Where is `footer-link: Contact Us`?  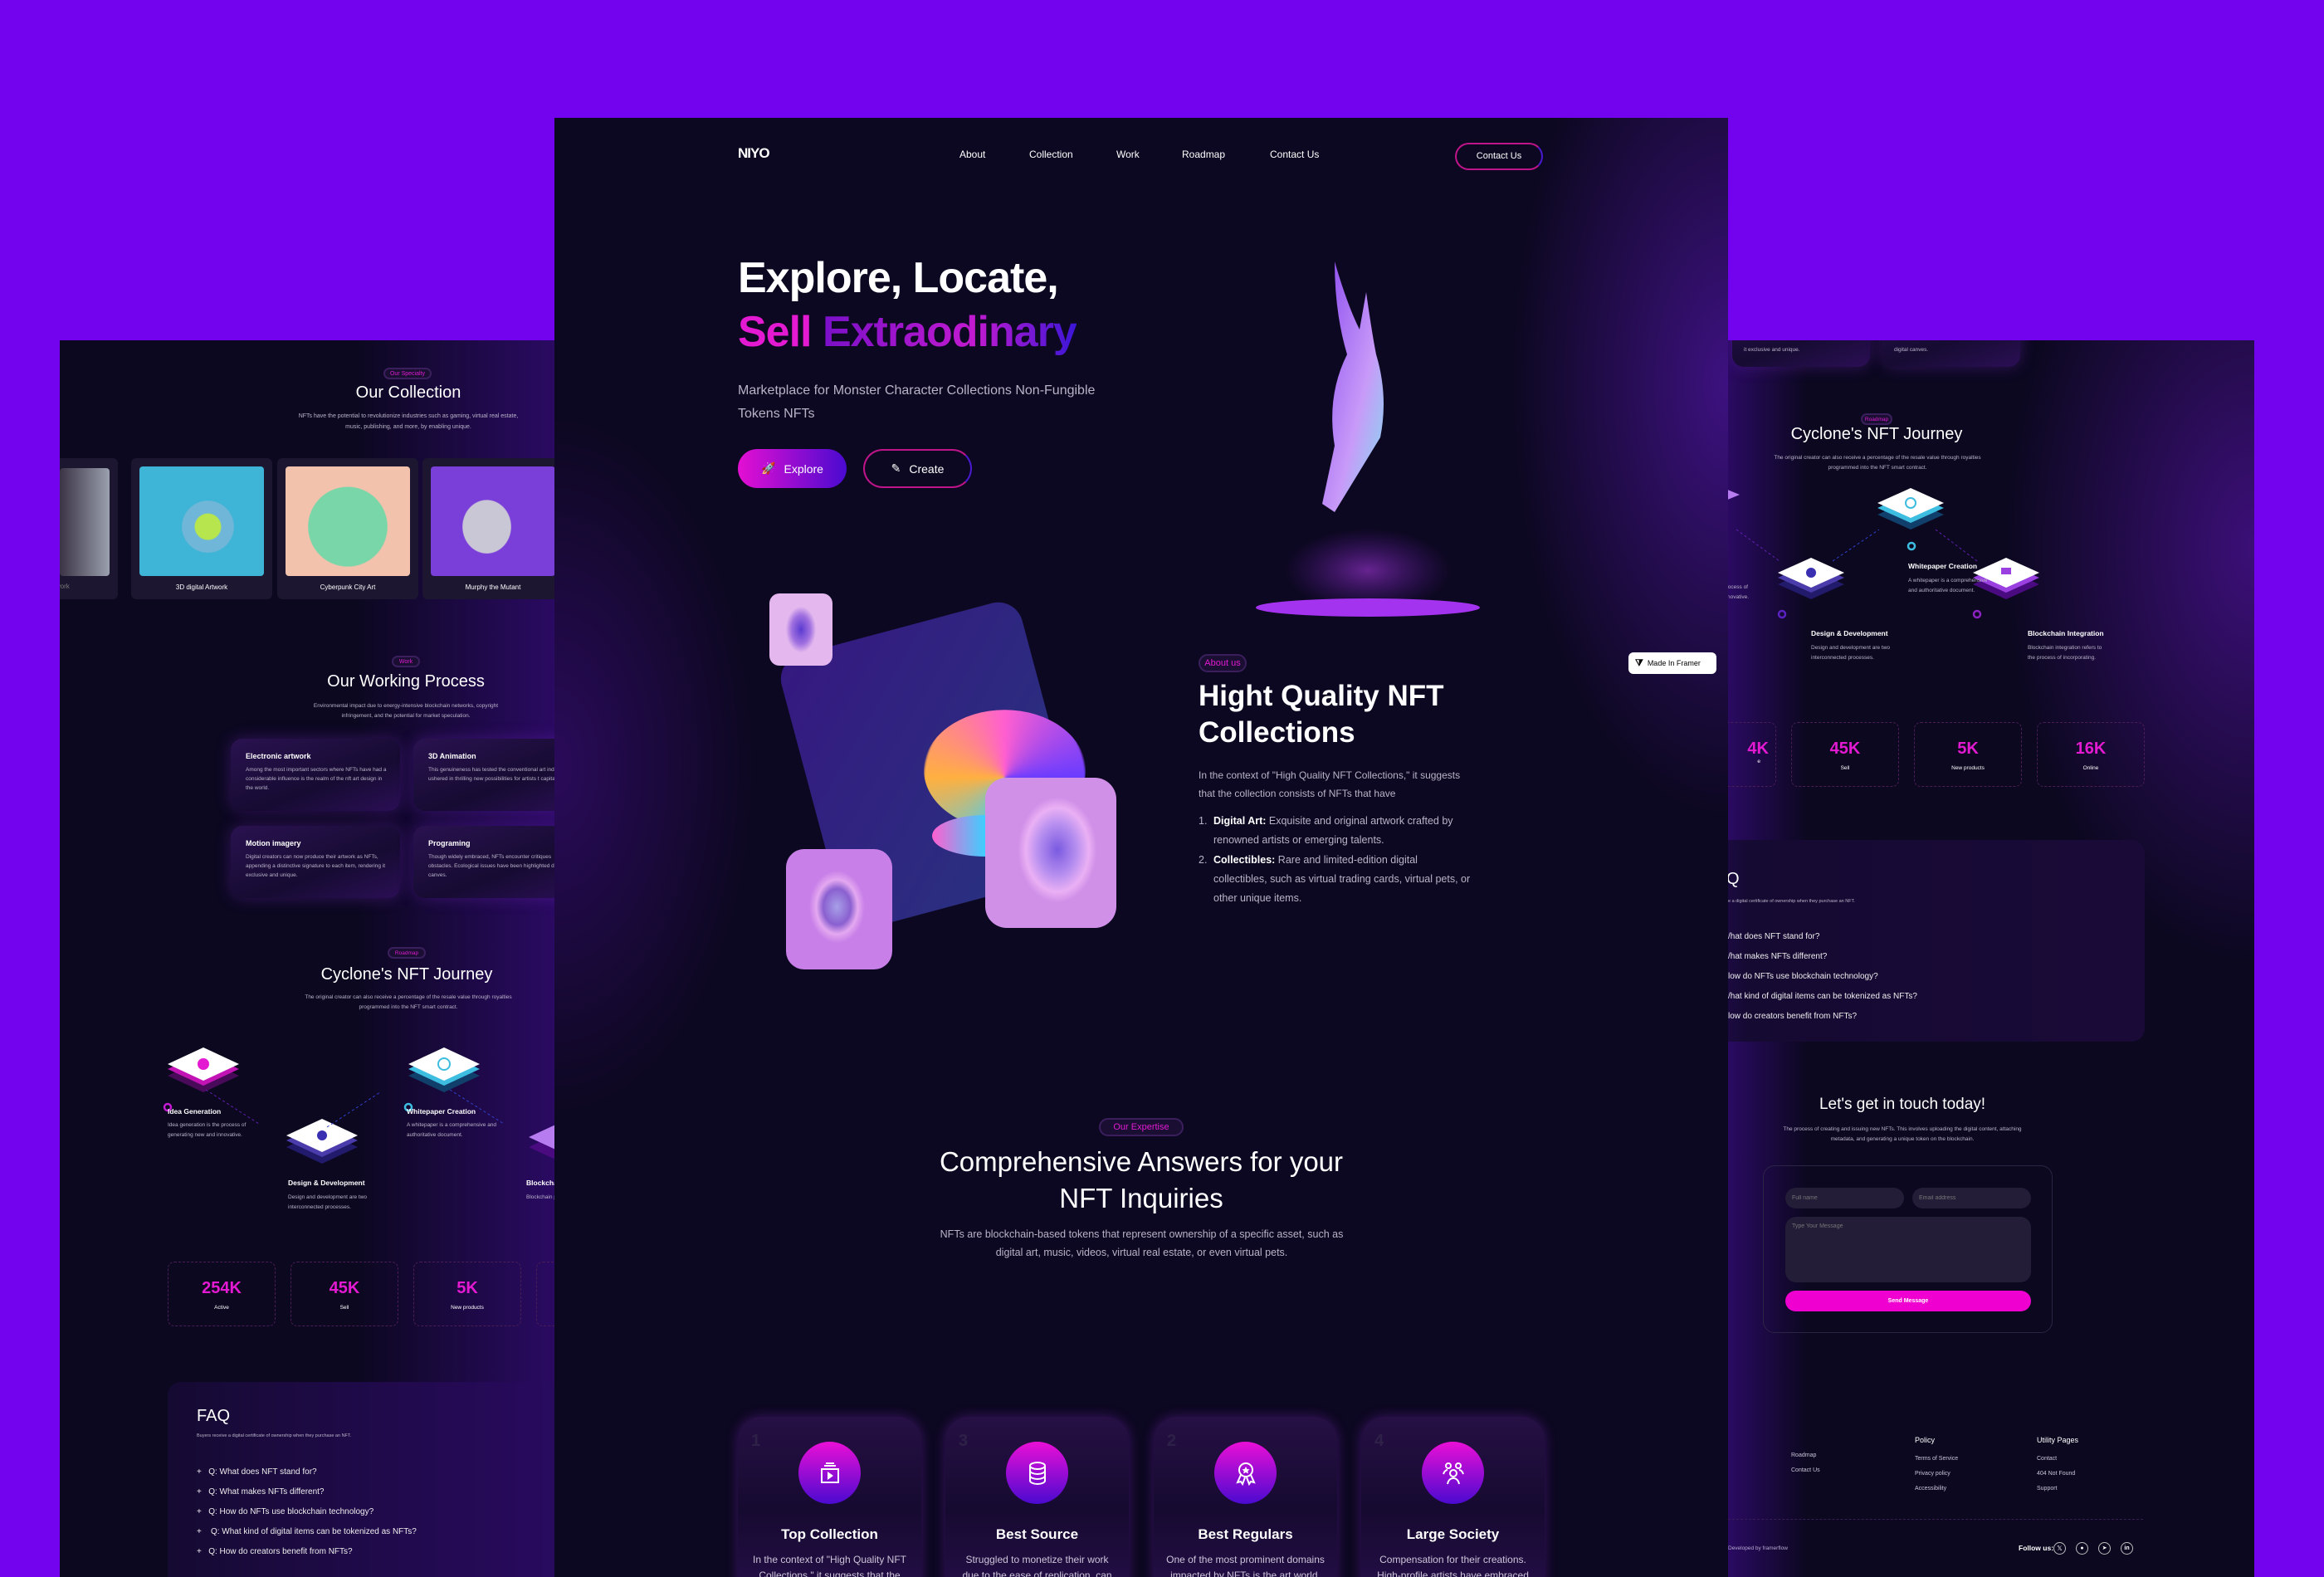
footer-link: Contact Us is located at coordinates (1805, 1470).